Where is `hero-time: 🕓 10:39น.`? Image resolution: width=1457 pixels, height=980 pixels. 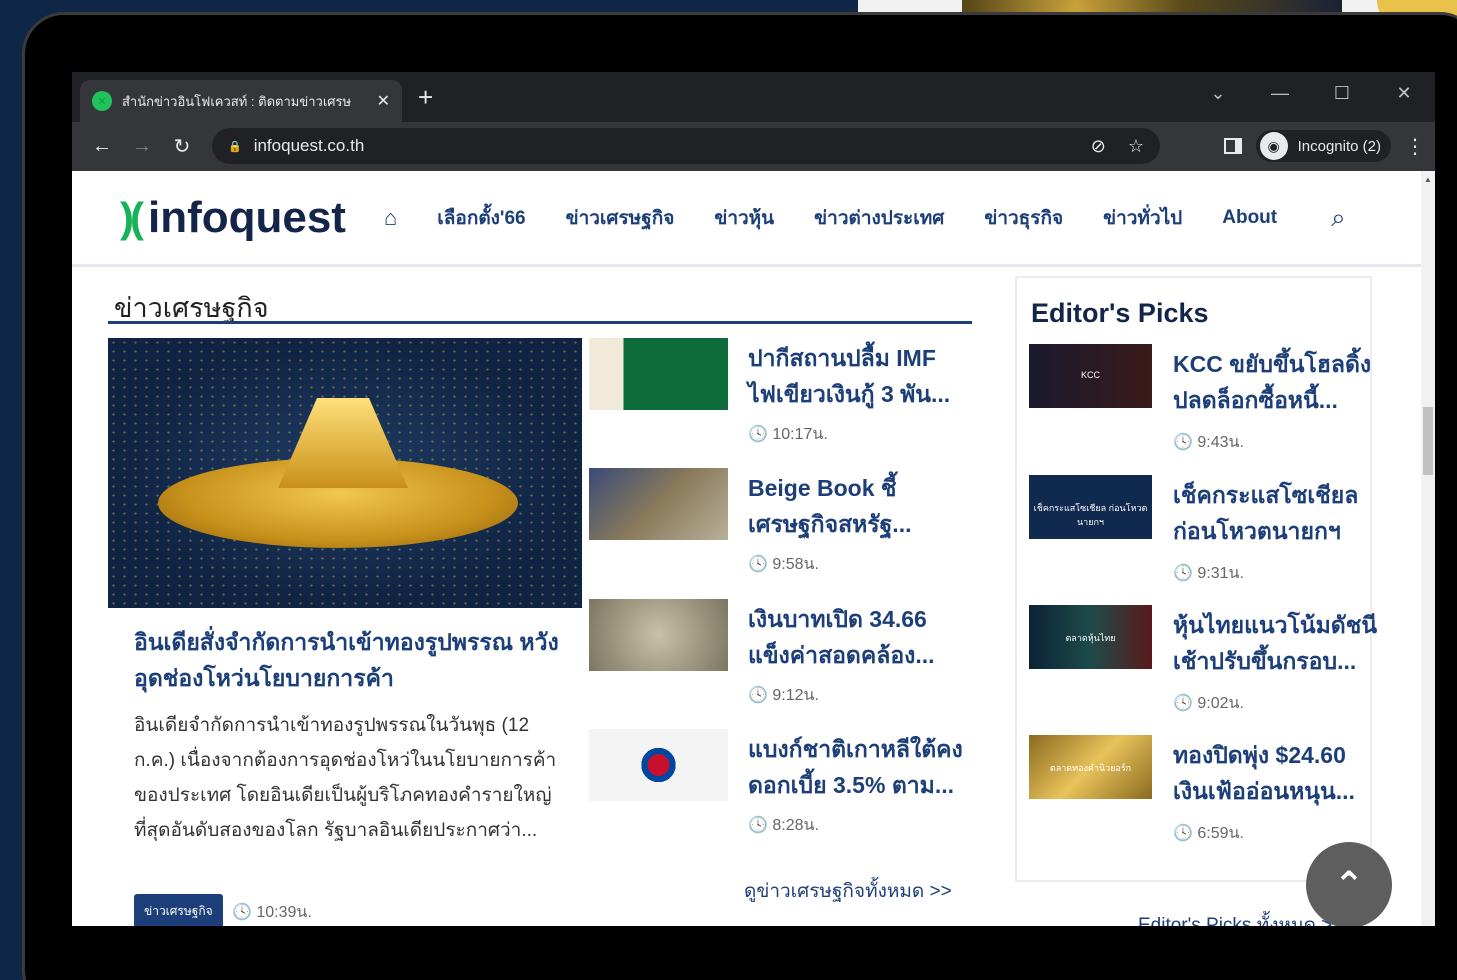 hero-time: 🕓 10:39น. is located at coordinates (272, 912).